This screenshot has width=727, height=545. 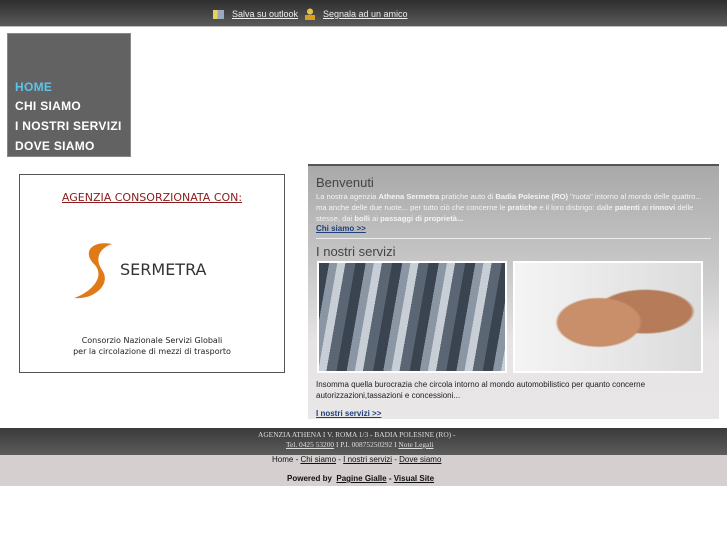 What do you see at coordinates (415, 444) in the screenshot?
I see `legal-link: Note Legali` at bounding box center [415, 444].